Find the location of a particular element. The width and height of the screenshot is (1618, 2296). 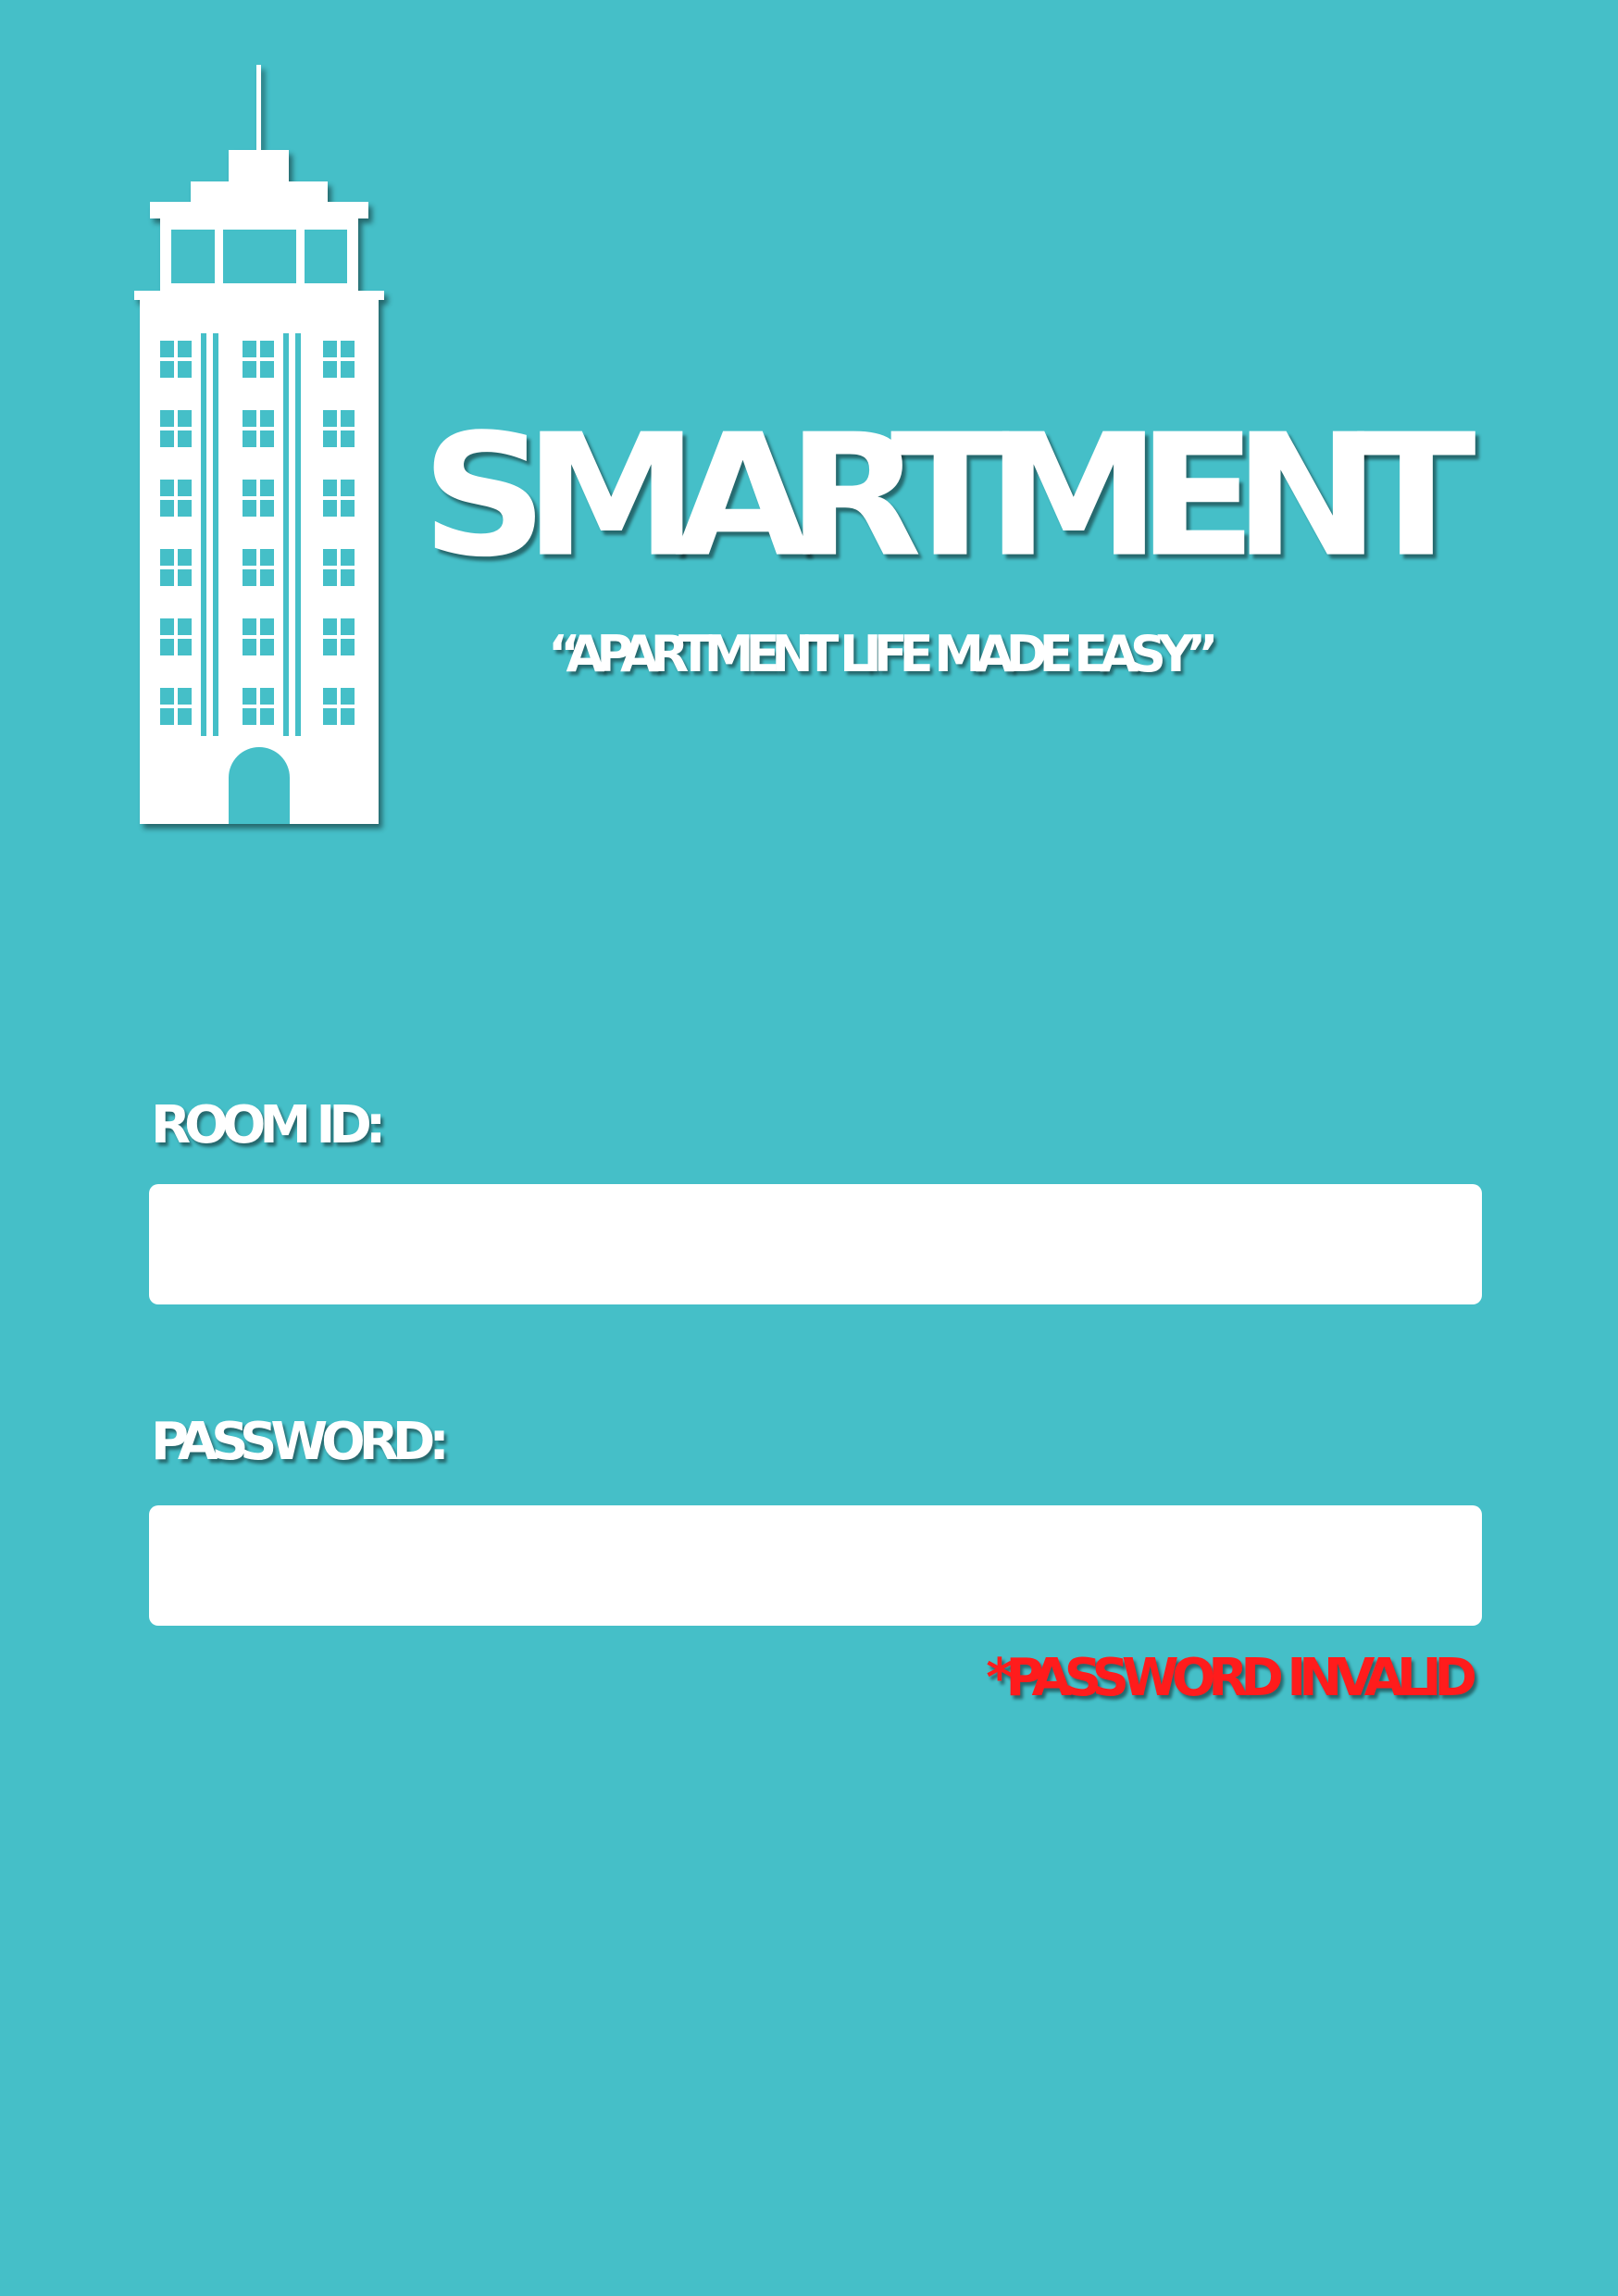

apartment-building-icon is located at coordinates (259, 449).